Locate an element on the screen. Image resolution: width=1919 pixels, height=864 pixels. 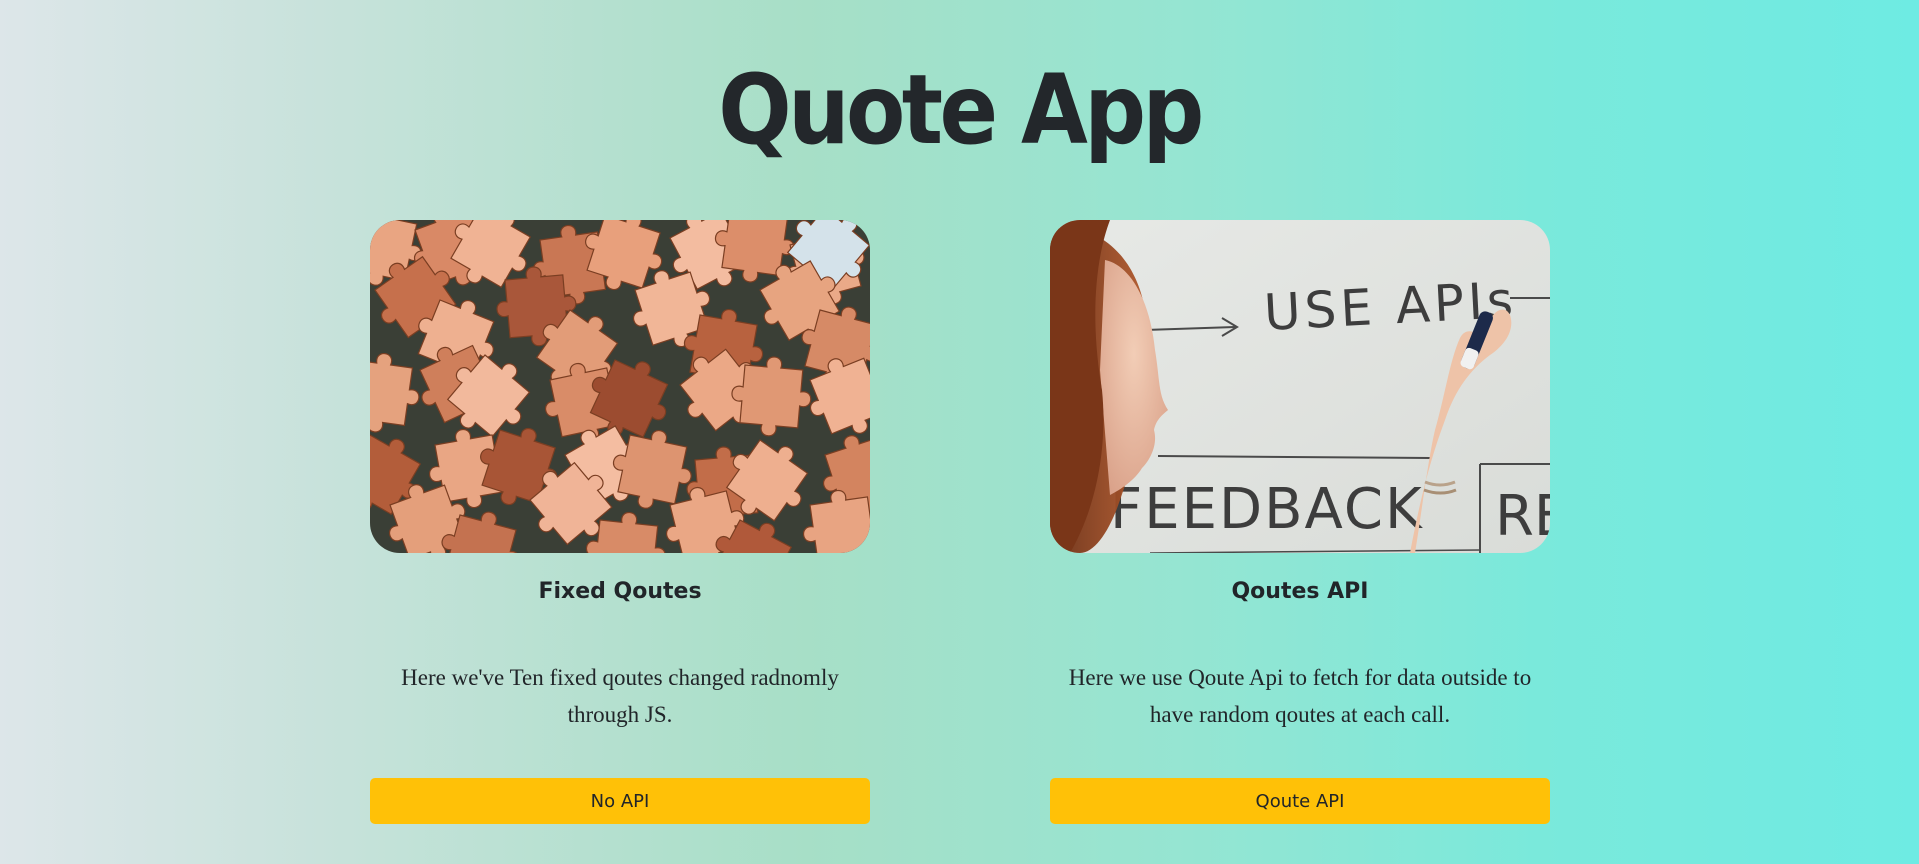
card-title: Fixed Qoutes is located at coordinates (620, 591).